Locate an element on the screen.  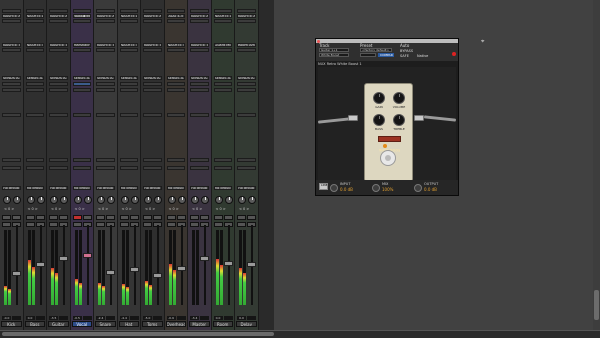
io-input-slot: Guard Mic is located at coordinates (222, 45).